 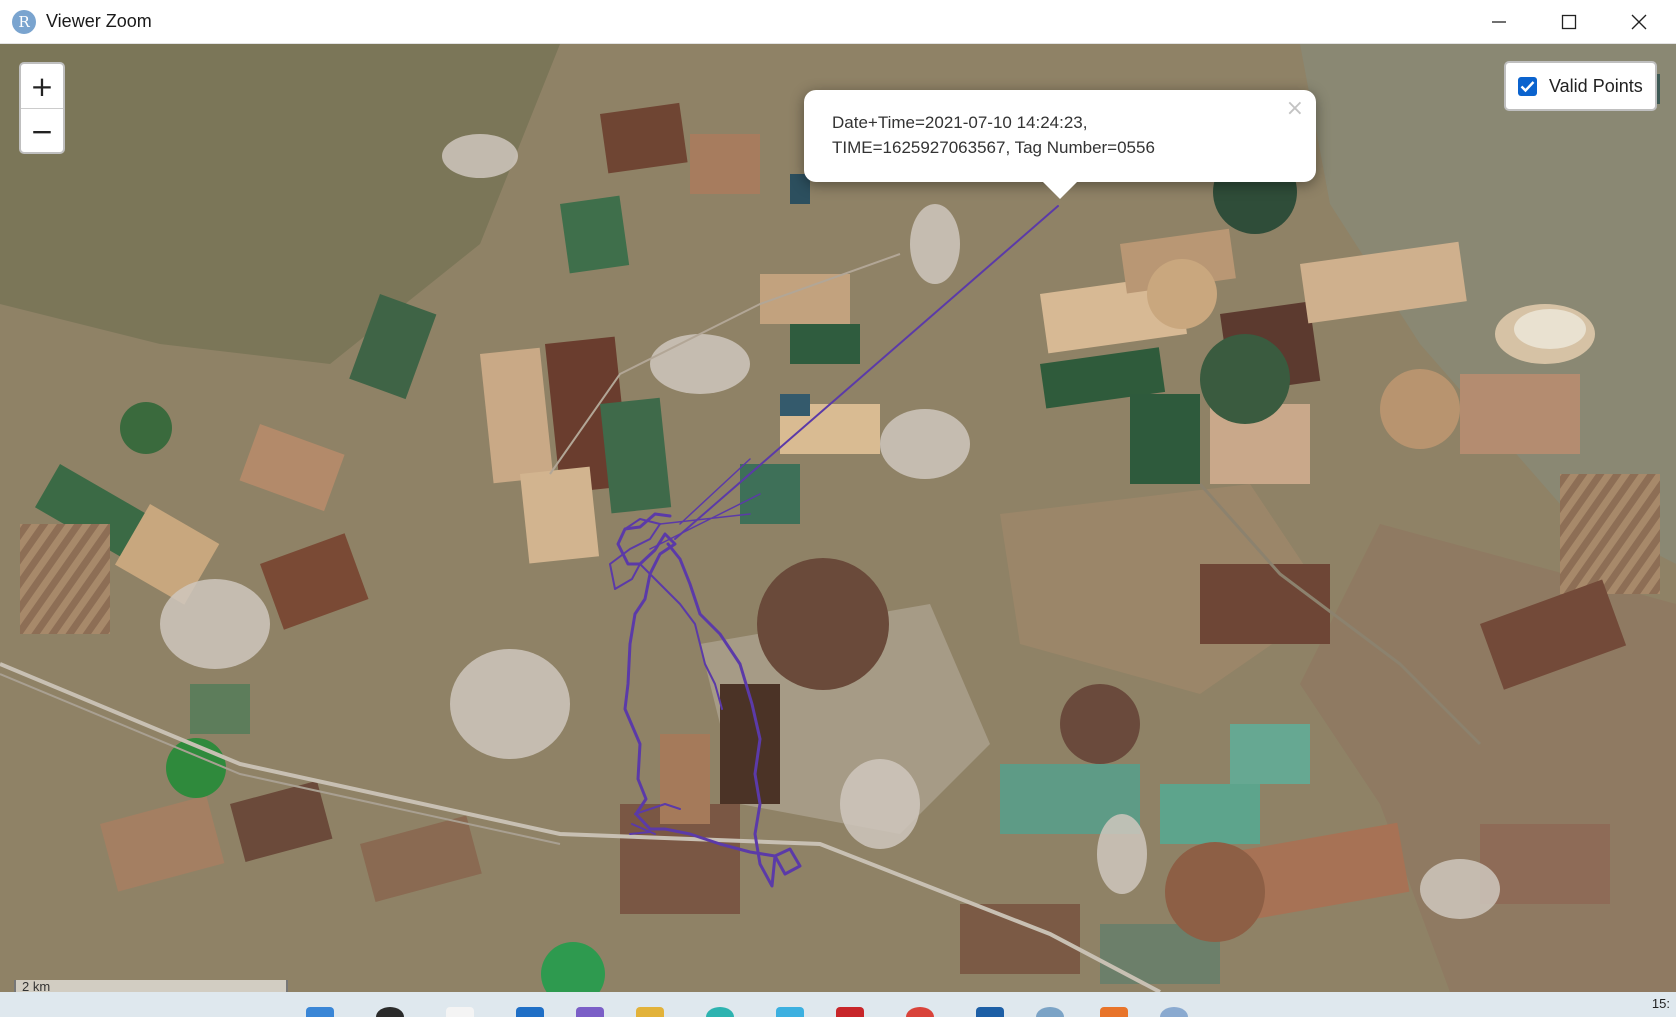 I want to click on close-window-button, so click(x=1639, y=22).